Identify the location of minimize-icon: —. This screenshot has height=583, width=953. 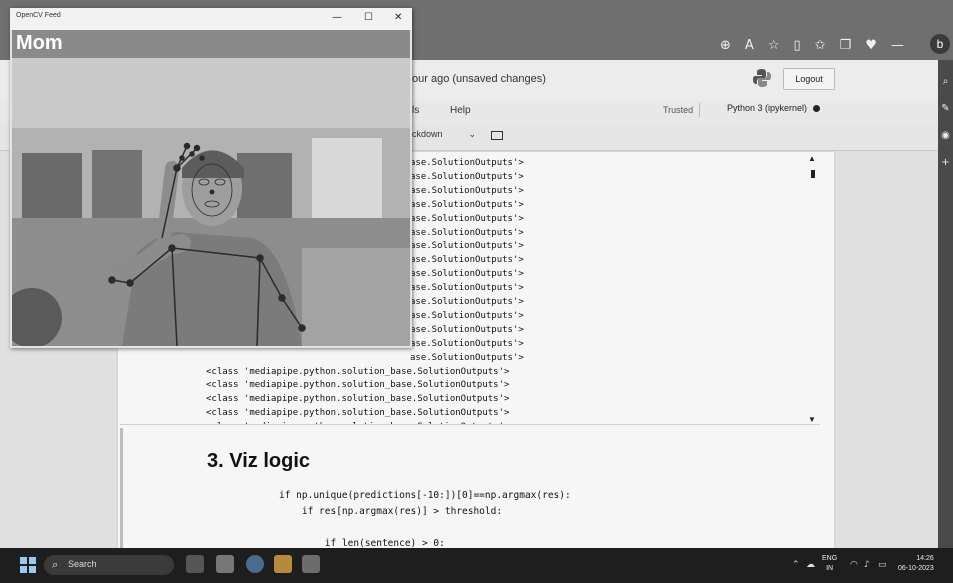
(897, 45).